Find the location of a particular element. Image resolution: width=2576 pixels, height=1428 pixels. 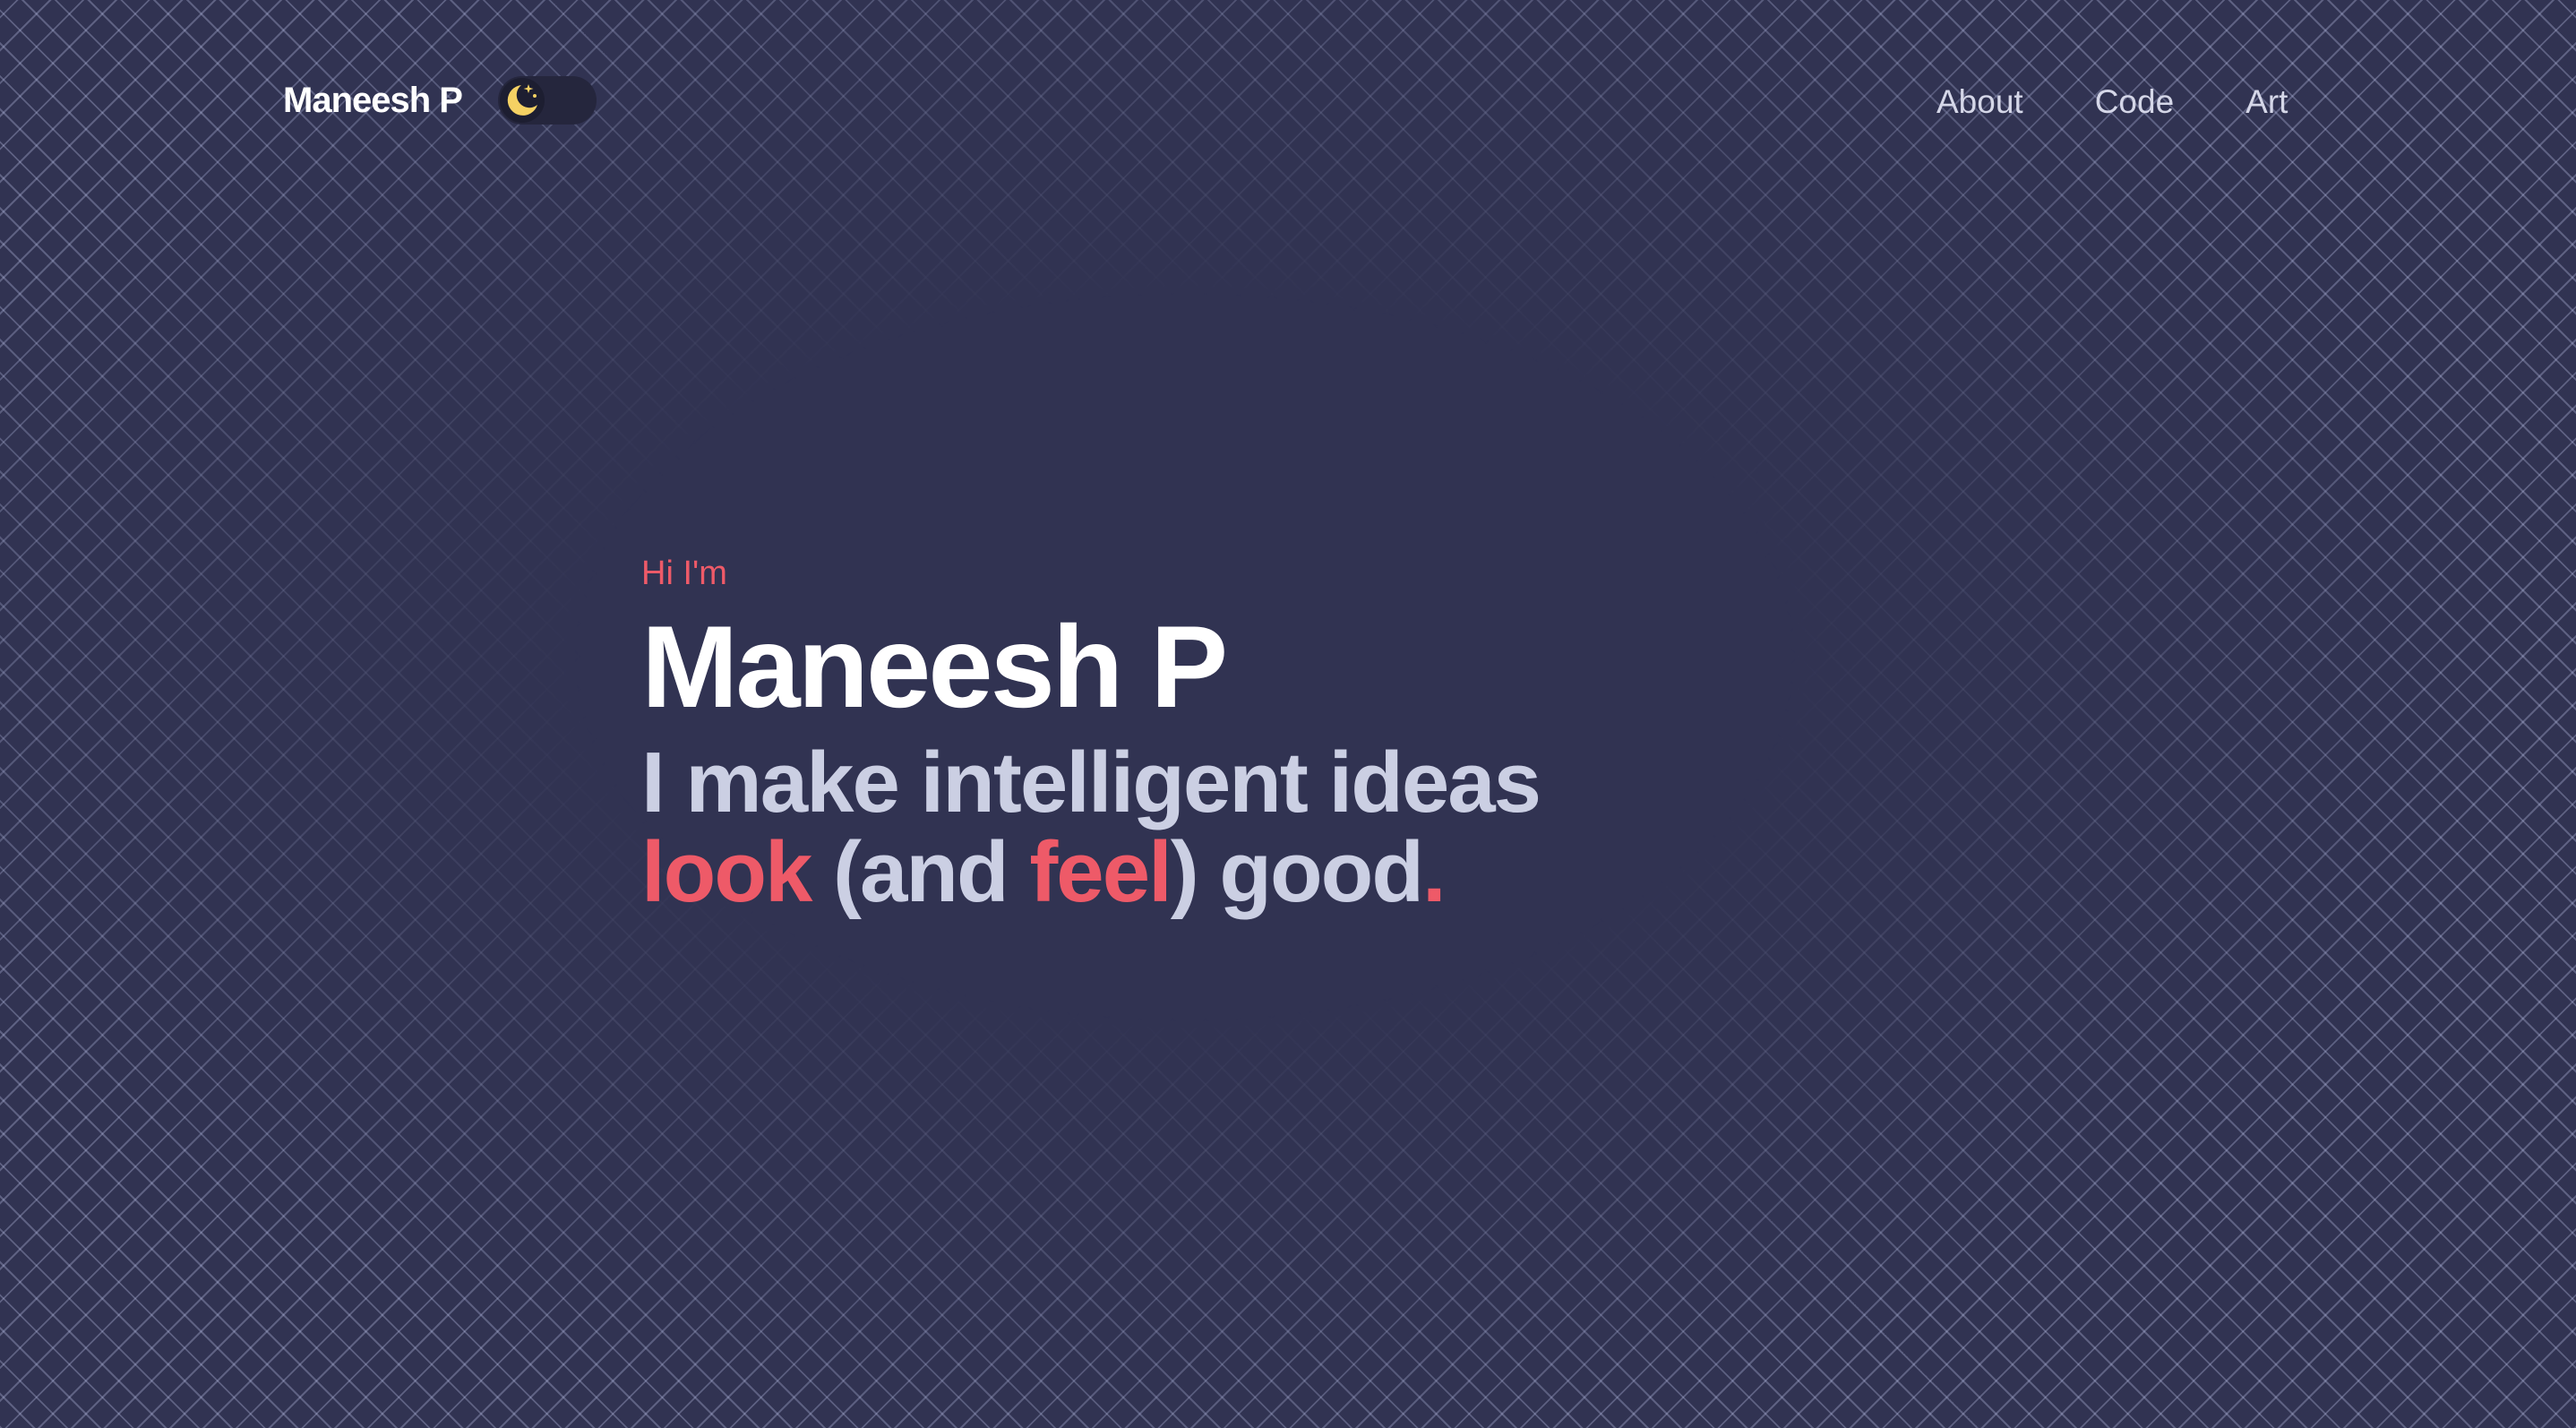

site-header: Maneesh P About Code Art is located at coordinates (1288, 103).